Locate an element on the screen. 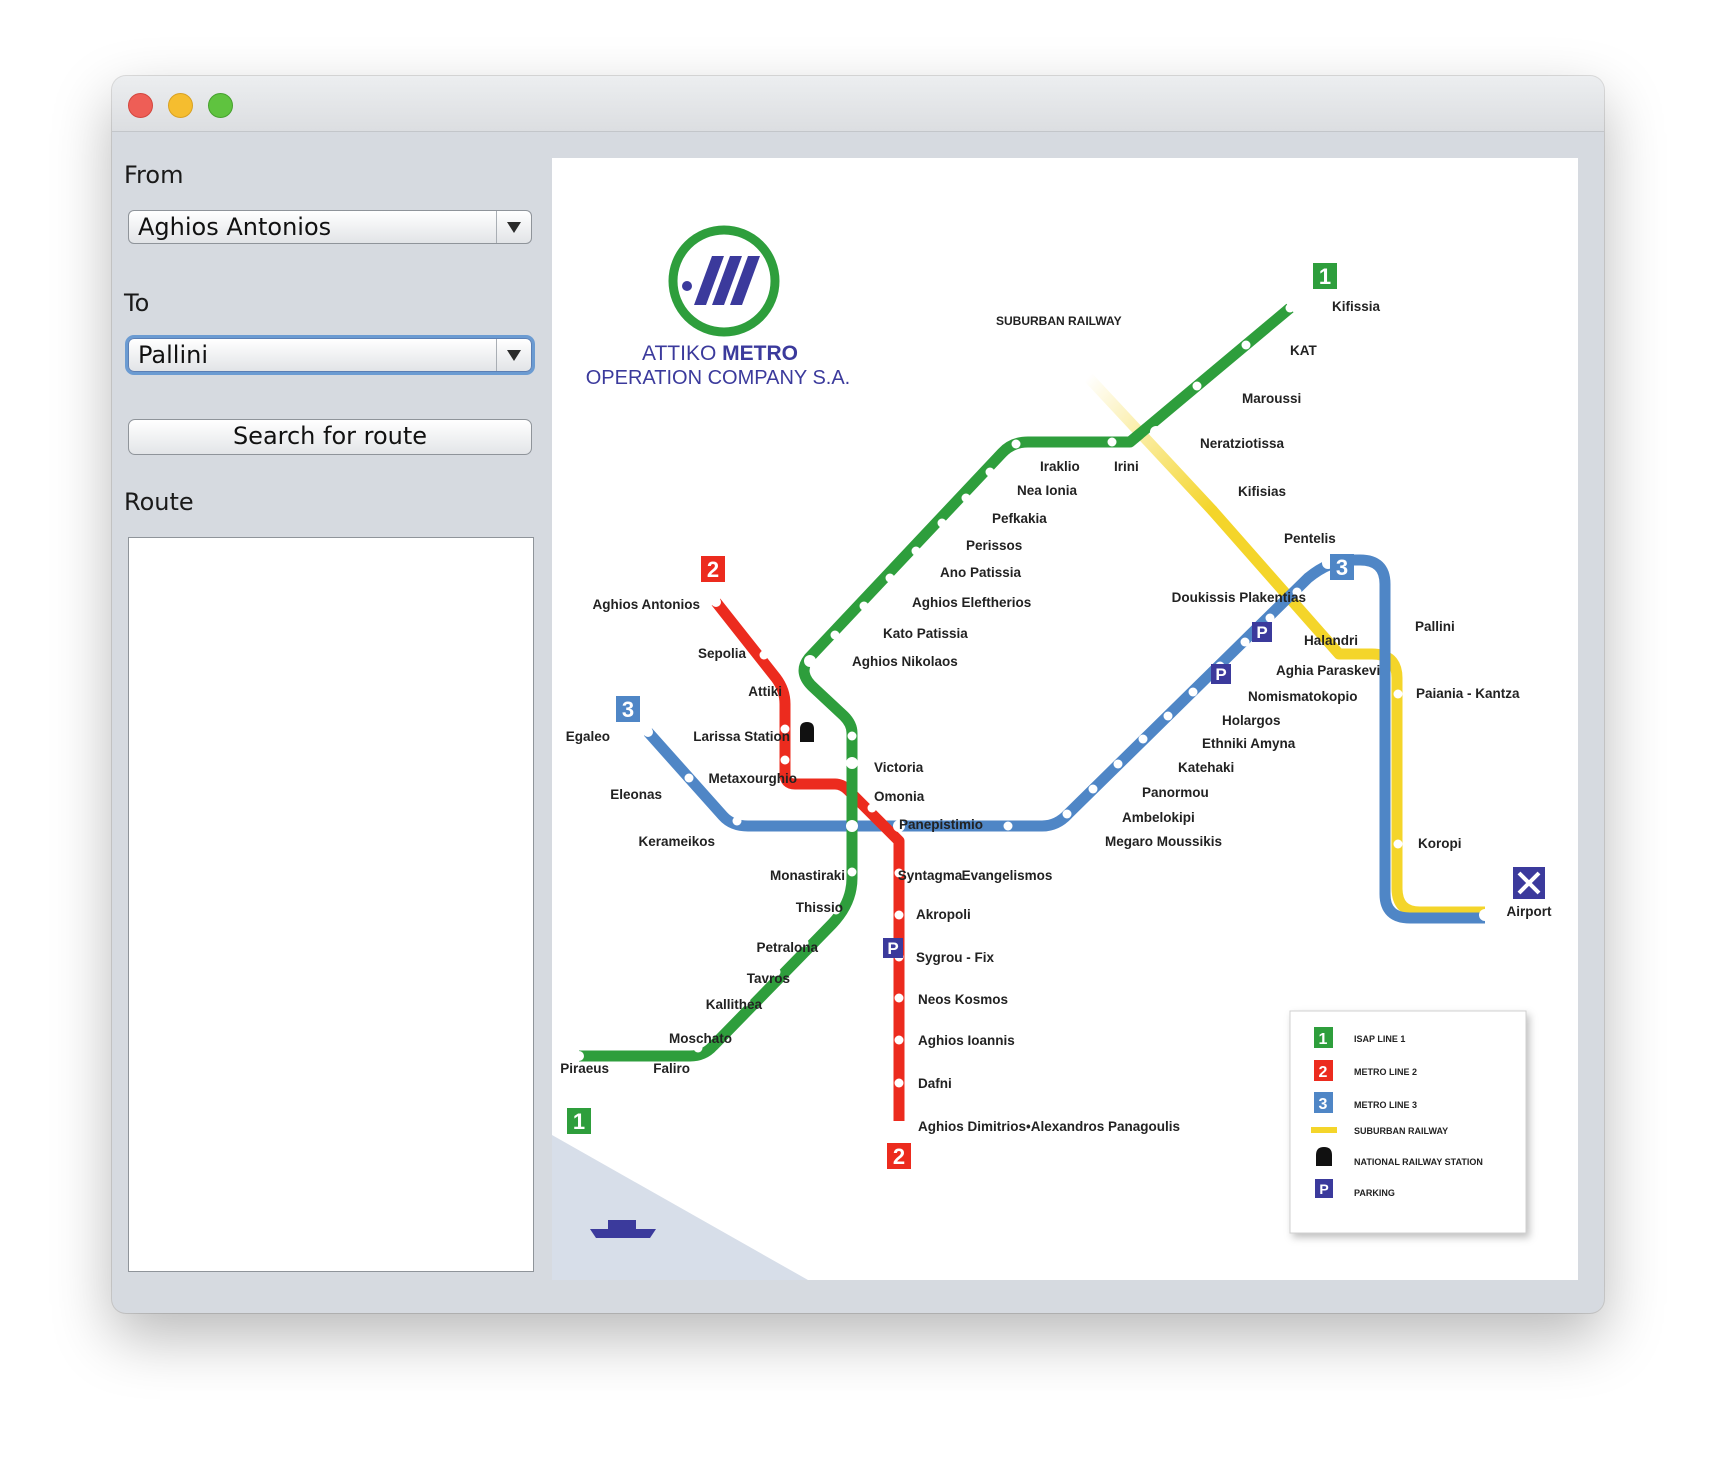  station-label: Neratziotissa is located at coordinates (1242, 443).